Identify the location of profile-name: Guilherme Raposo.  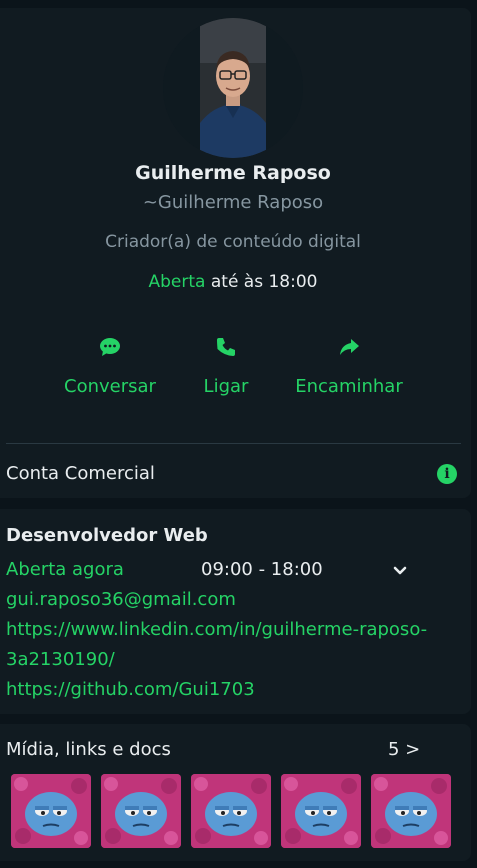
(233, 173).